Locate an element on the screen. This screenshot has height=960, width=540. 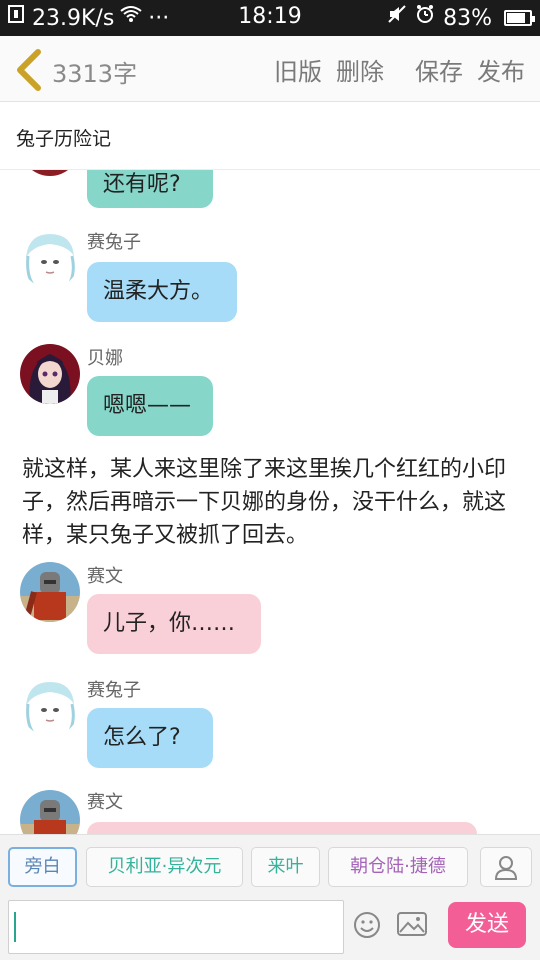
publish-button: 发布 is located at coordinates (501, 69).